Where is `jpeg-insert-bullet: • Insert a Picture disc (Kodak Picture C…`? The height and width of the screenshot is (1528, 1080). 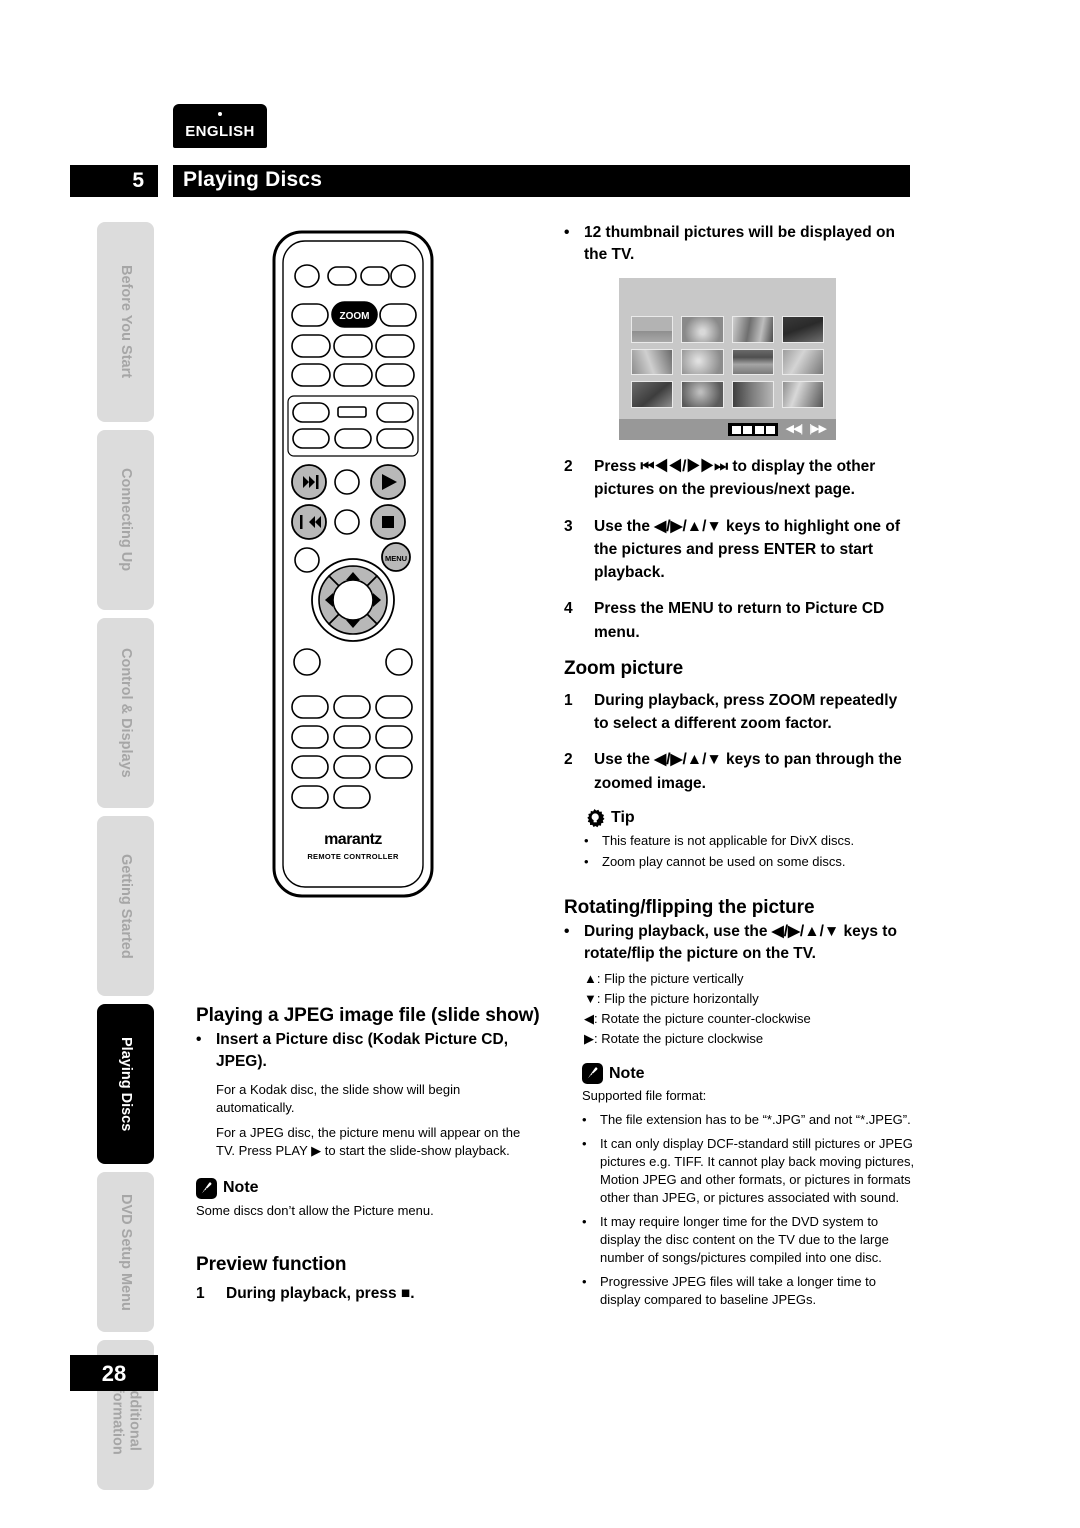
jpeg-insert-bullet: • Insert a Picture disc (Kodak Picture C… is located at coordinates (368, 1051).